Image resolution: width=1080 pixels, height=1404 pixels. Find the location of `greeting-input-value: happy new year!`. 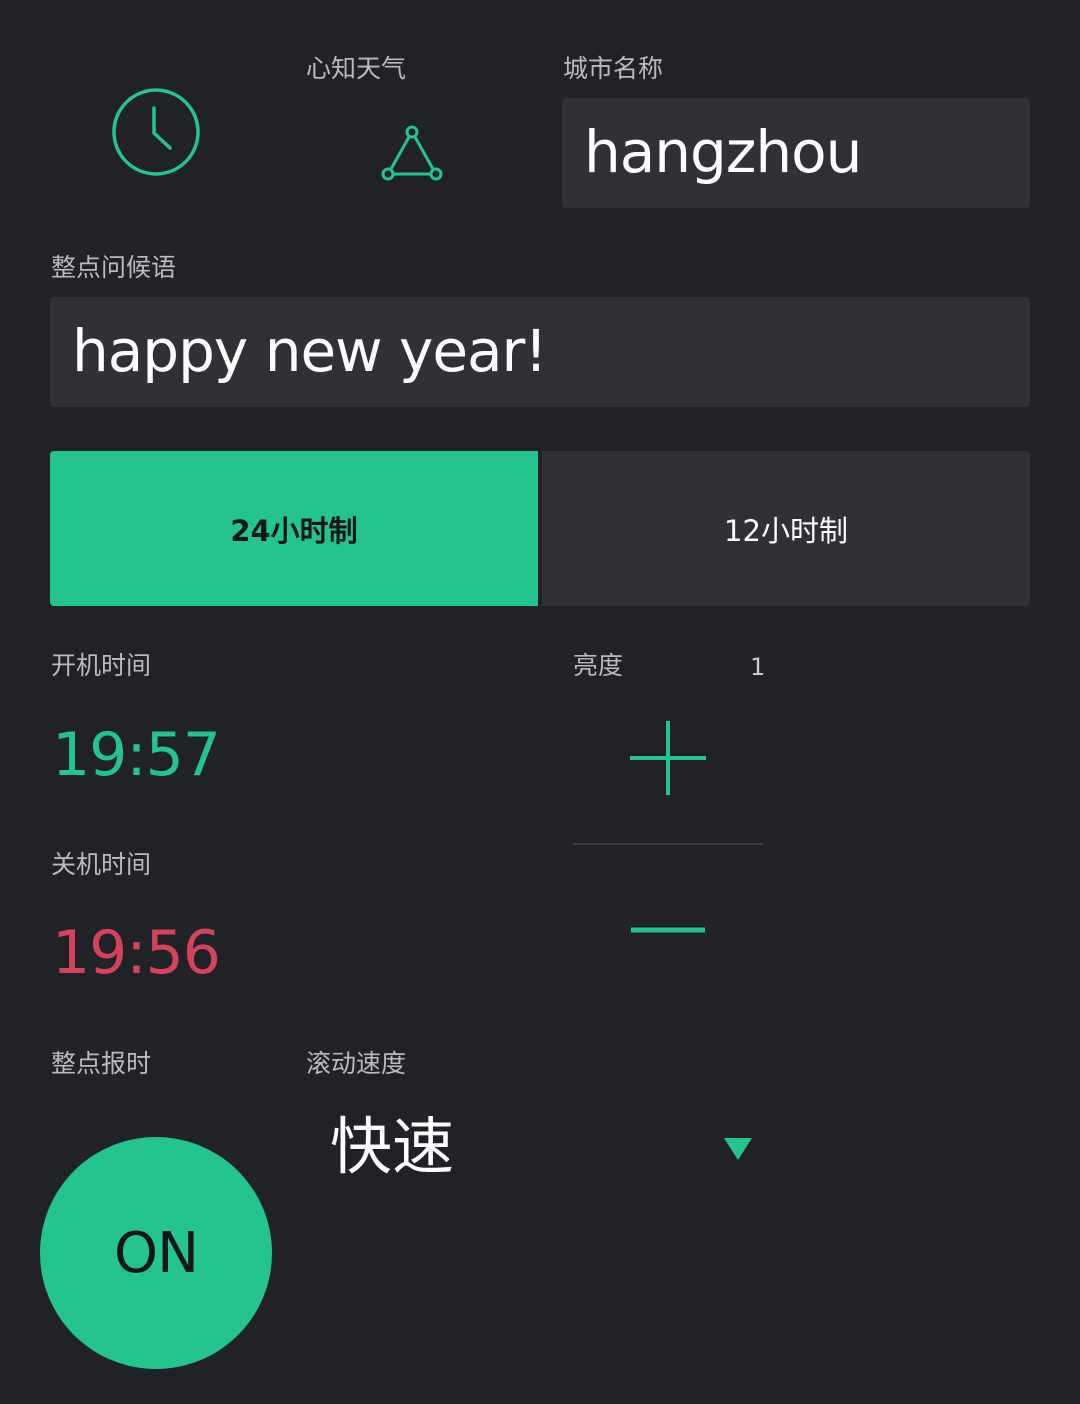

greeting-input-value: happy new year! is located at coordinates (310, 351).